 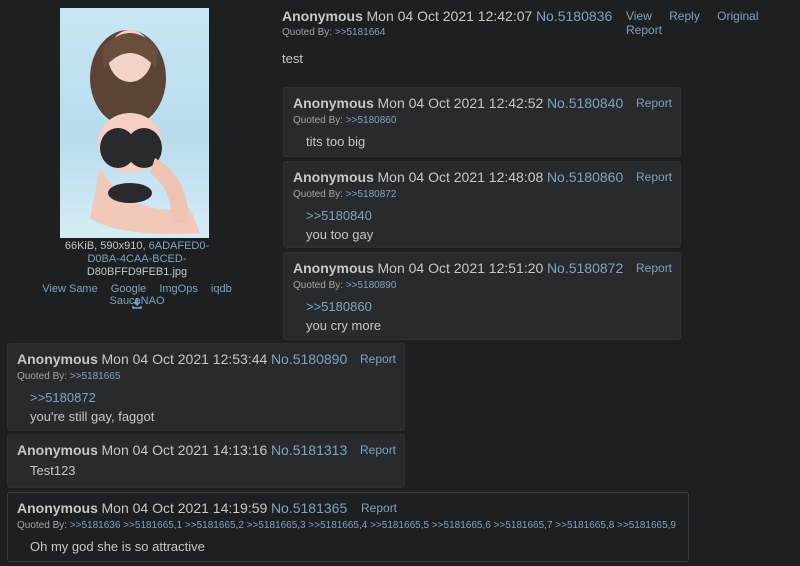 What do you see at coordinates (343, 306) in the screenshot?
I see `quote-link: >>5180860` at bounding box center [343, 306].